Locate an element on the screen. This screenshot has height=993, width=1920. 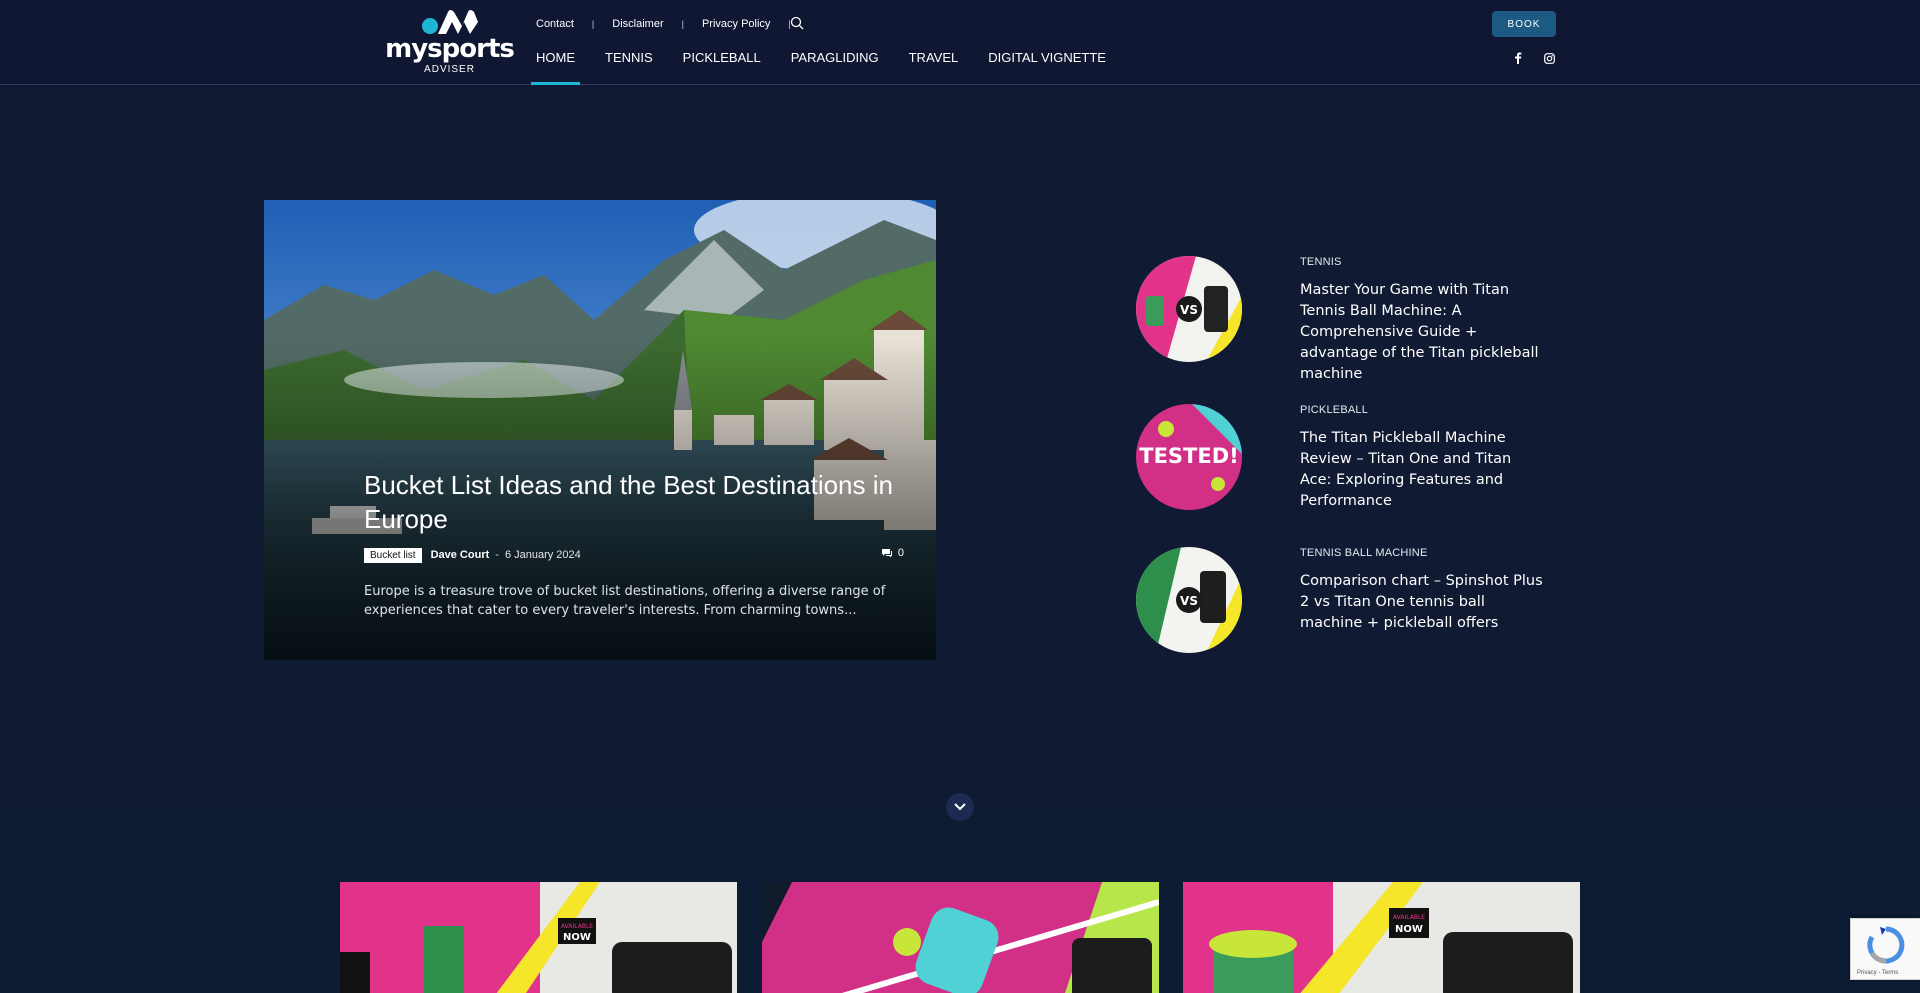
logo-wordmark: mysports is located at coordinates (450, 49).